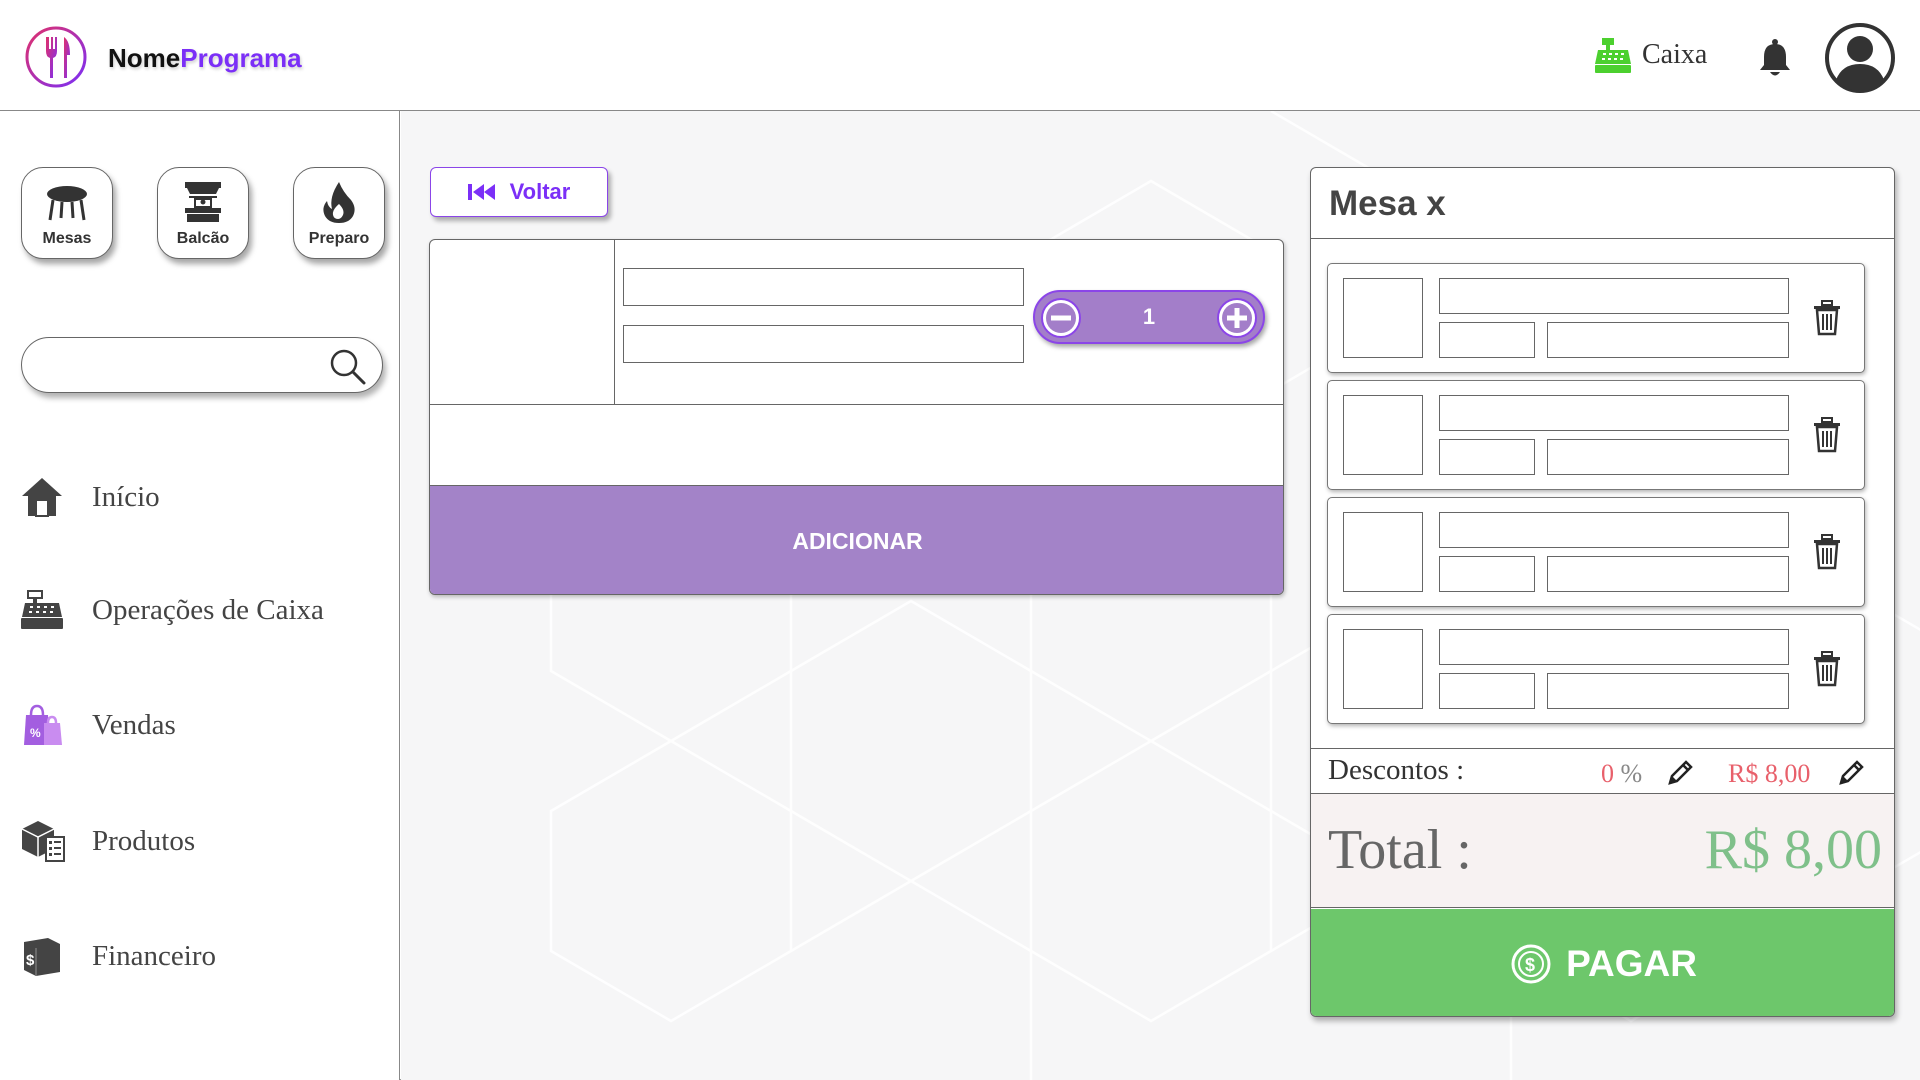 This screenshot has width=1920, height=1080. What do you see at coordinates (208, 609) in the screenshot?
I see `nav-item-label: Operações de Caixa` at bounding box center [208, 609].